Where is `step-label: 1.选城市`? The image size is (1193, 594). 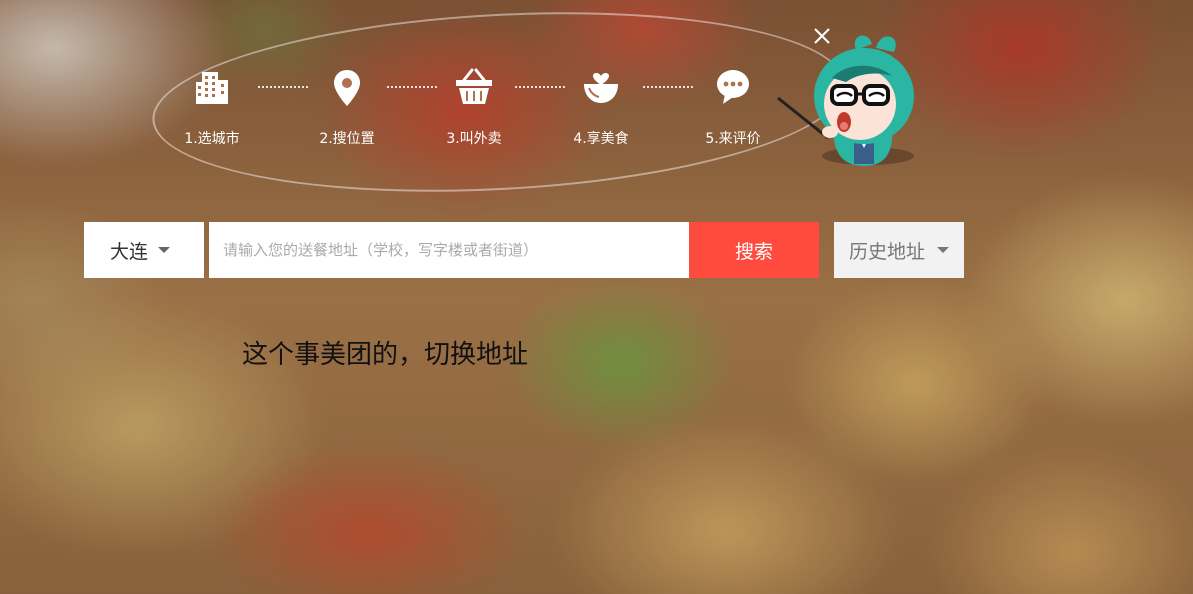 step-label: 1.选城市 is located at coordinates (212, 139).